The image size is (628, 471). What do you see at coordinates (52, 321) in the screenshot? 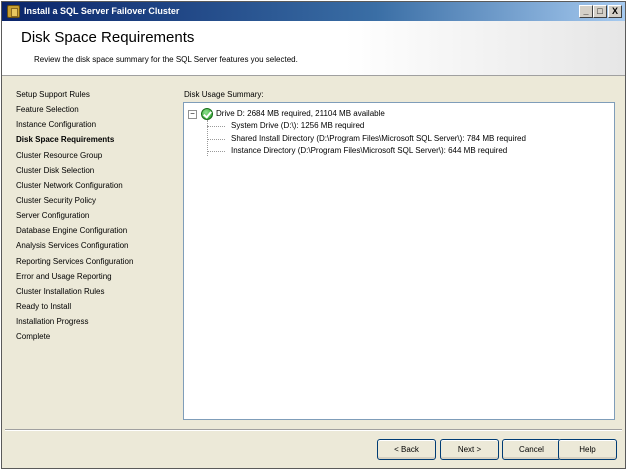
I see `step-installation-progress: Installation Progress` at bounding box center [52, 321].